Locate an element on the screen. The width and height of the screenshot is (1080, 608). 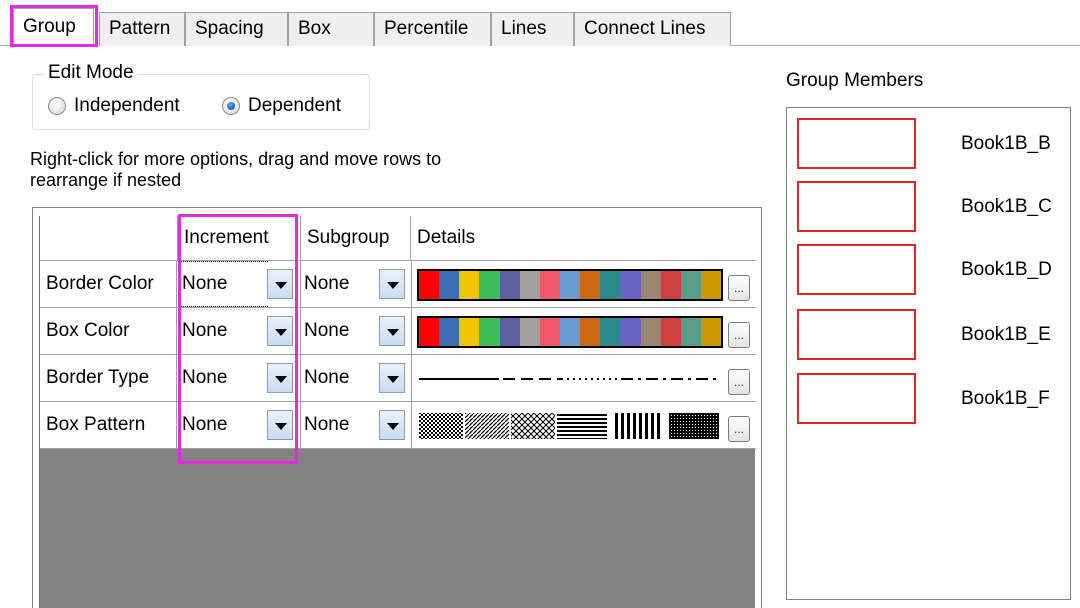
tab-pattern-label: Pattern is located at coordinates (140, 28).